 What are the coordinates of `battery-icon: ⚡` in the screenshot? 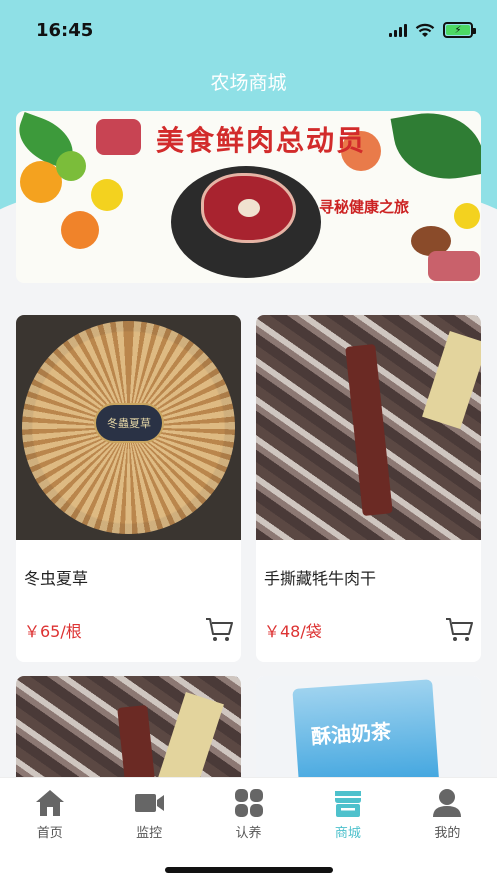 It's located at (459, 30).